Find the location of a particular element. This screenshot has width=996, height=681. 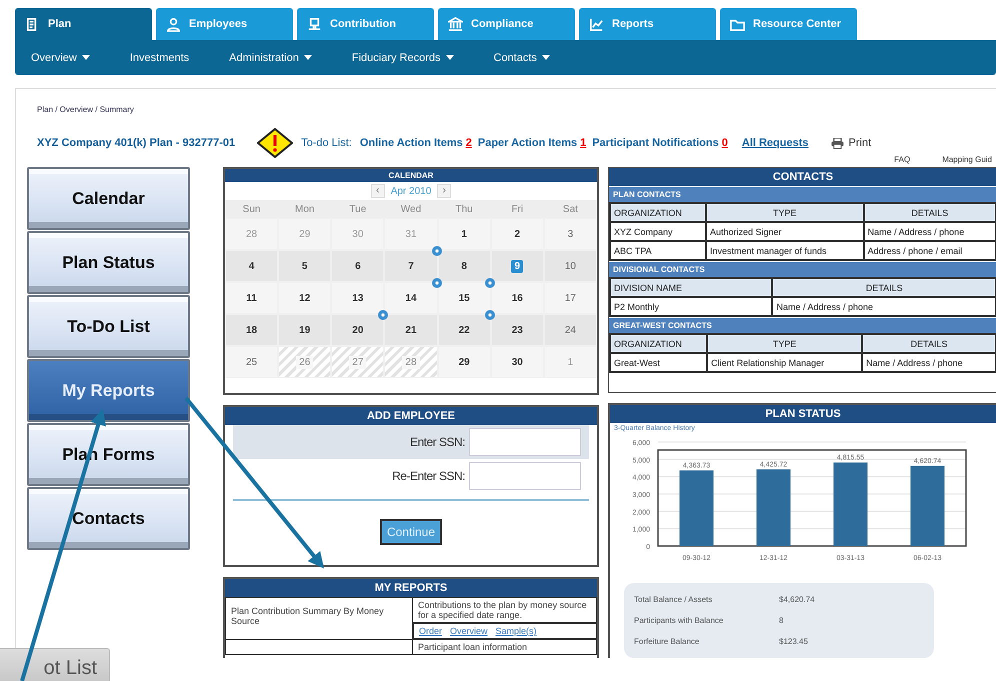

print-link: Print is located at coordinates (860, 143).